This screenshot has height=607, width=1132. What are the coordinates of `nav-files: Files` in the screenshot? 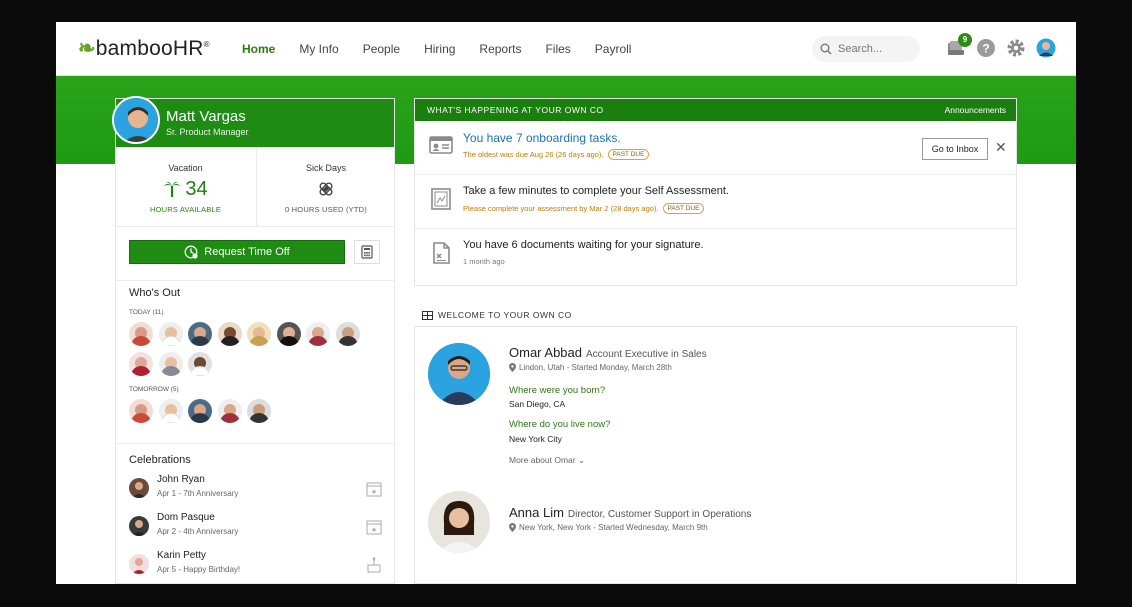 It's located at (557, 49).